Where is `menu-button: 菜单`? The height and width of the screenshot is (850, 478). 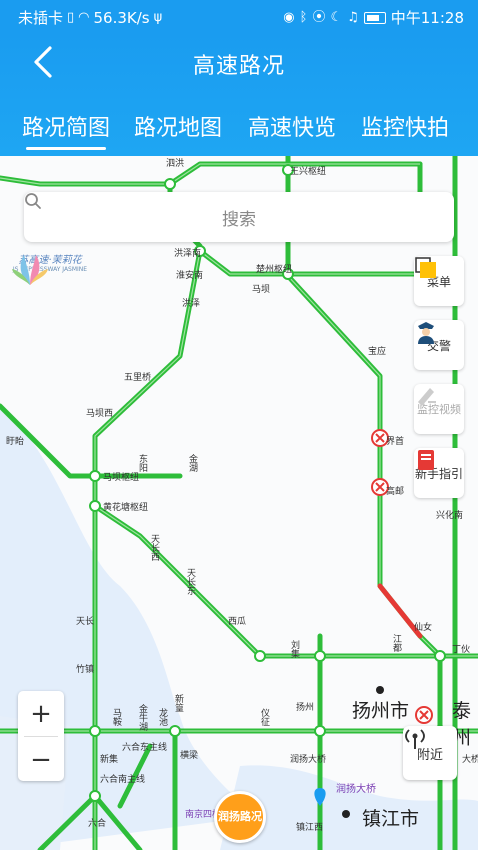 menu-button: 菜单 is located at coordinates (439, 281).